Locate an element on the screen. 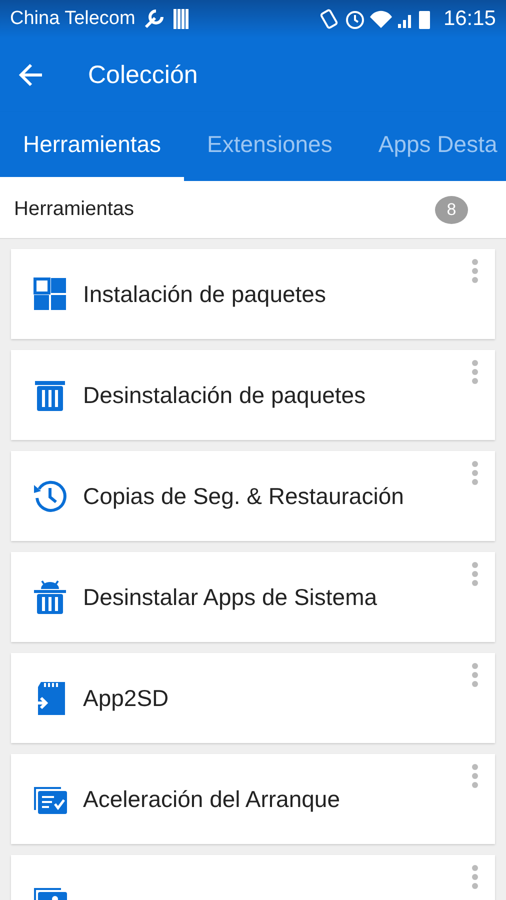 The width and height of the screenshot is (506, 900). history-icon is located at coordinates (50, 496).